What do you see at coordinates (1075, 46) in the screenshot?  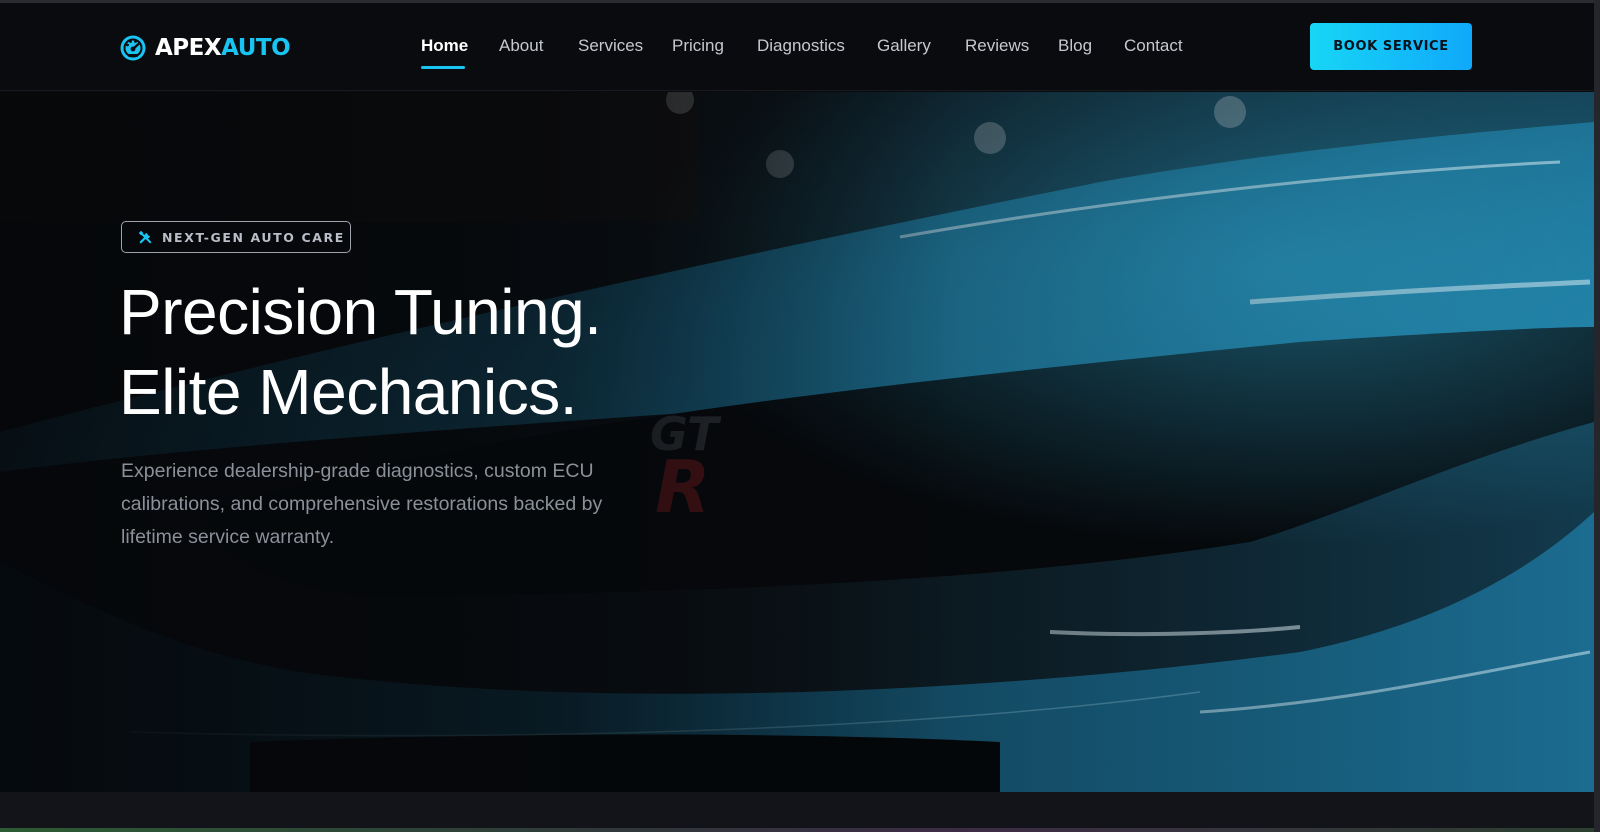 I see `nav-link-blog: Blog` at bounding box center [1075, 46].